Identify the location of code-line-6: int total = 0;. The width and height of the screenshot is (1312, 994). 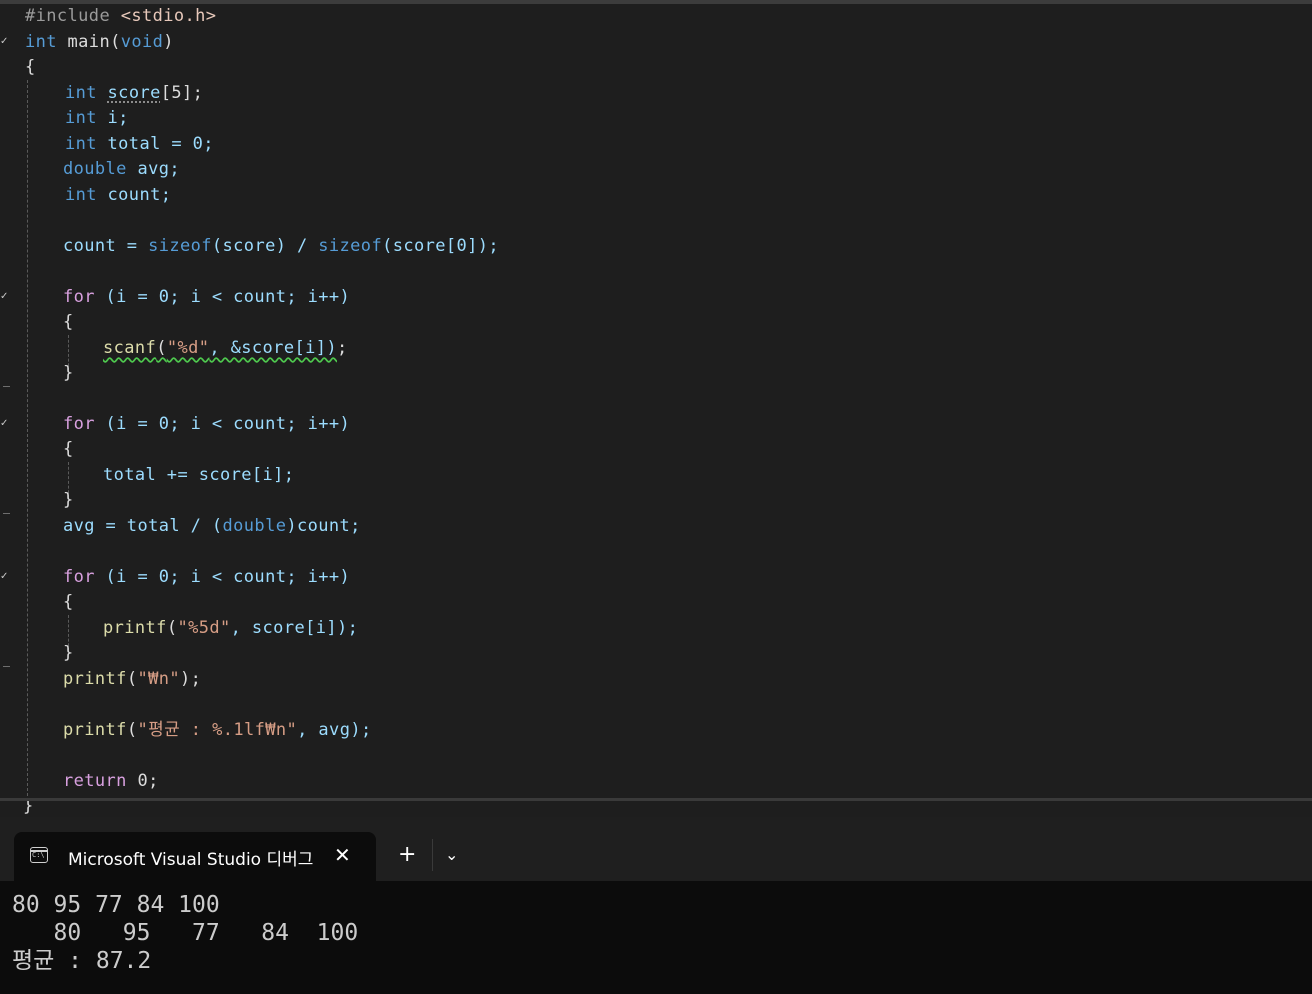
(139, 144).